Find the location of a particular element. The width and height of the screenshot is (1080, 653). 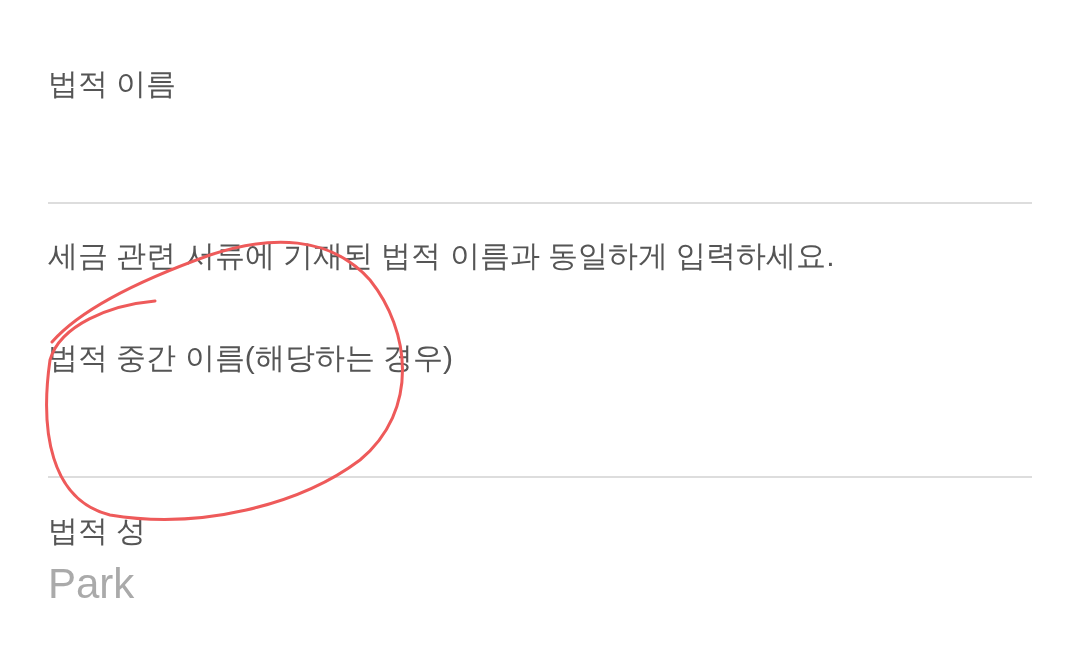

field-label: 법적 이름 is located at coordinates (112, 84).